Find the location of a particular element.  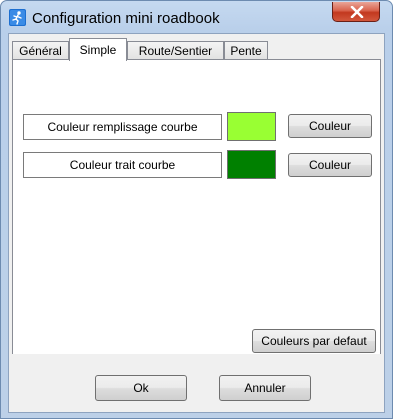

fill-color-button: Couleur is located at coordinates (330, 126).